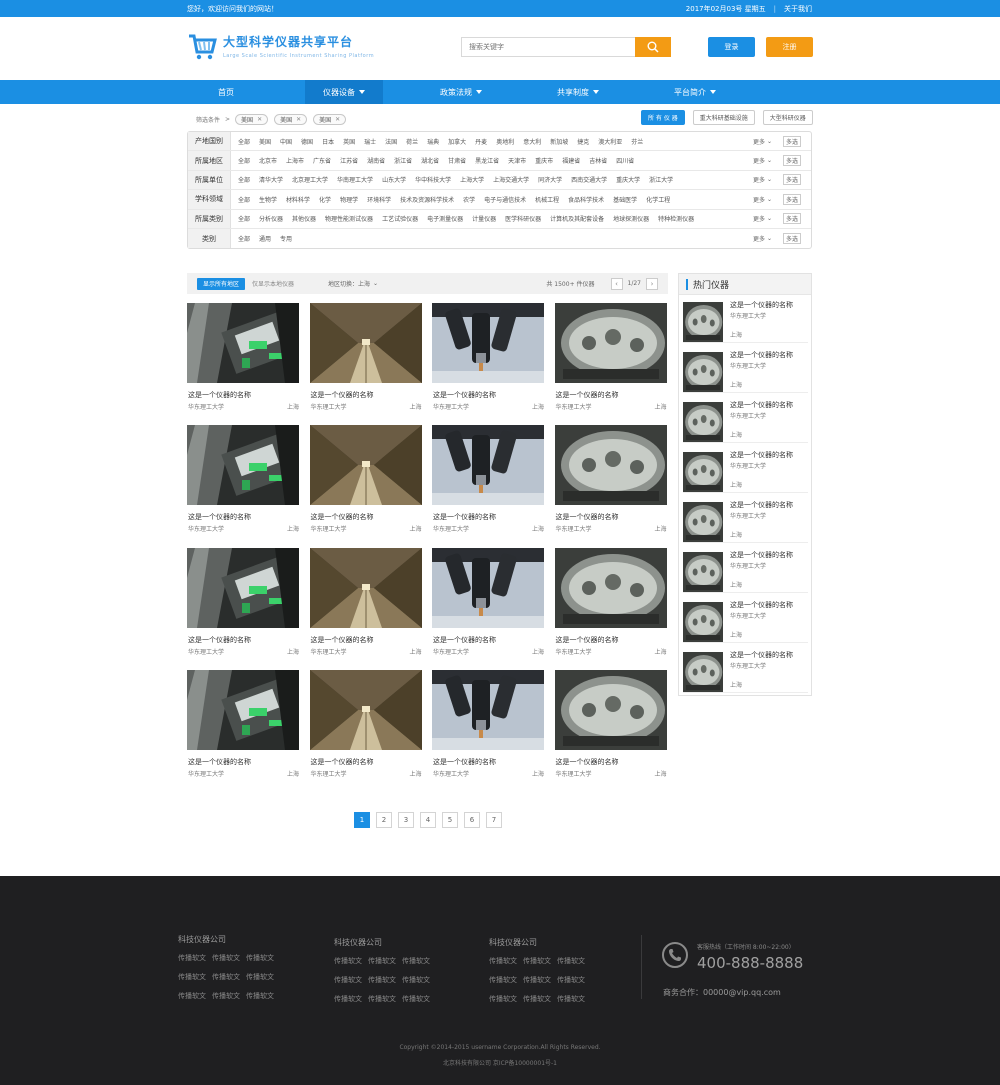  Describe the element at coordinates (430, 160) in the screenshot. I see `filter-option: 湖北省` at that location.